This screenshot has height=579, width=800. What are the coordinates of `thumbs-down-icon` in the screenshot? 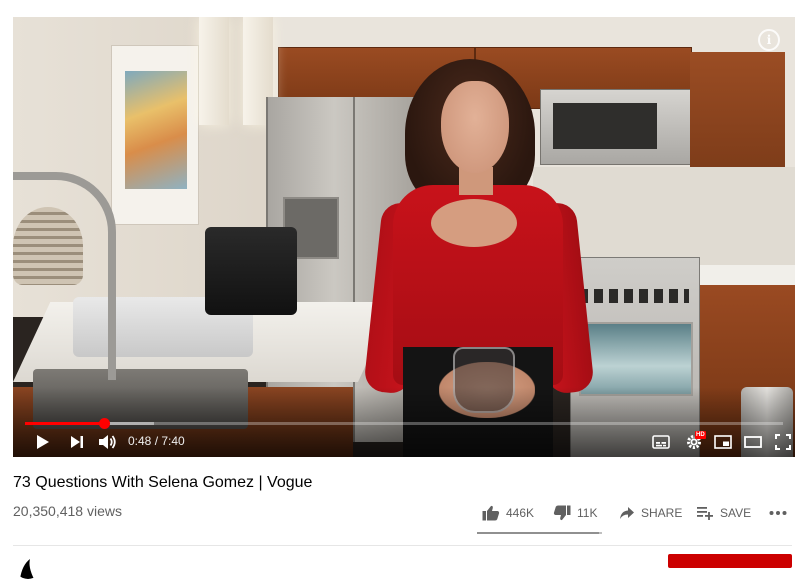 It's located at (562, 513).